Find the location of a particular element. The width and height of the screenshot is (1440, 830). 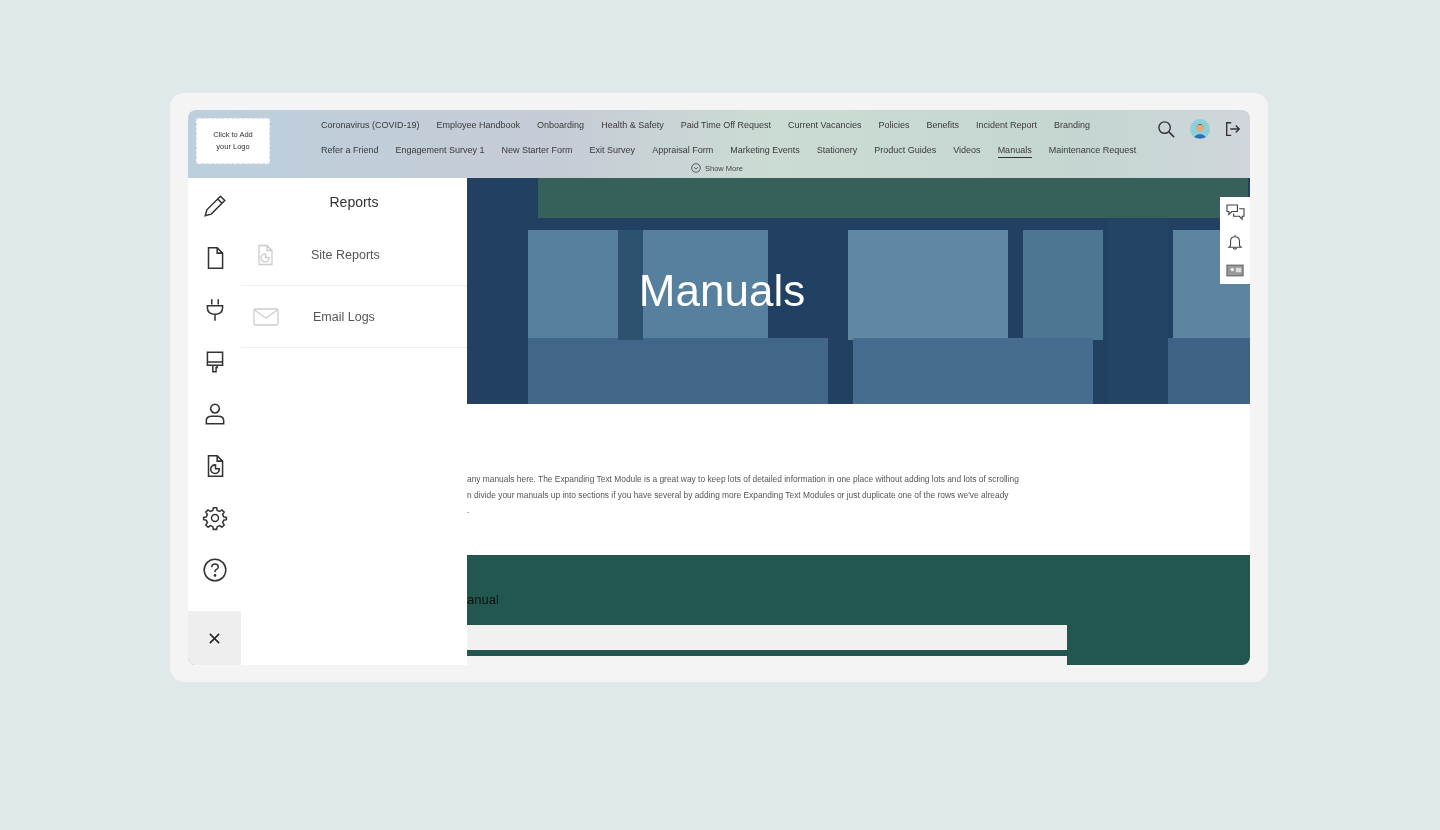

chat-icon is located at coordinates (1235, 212).